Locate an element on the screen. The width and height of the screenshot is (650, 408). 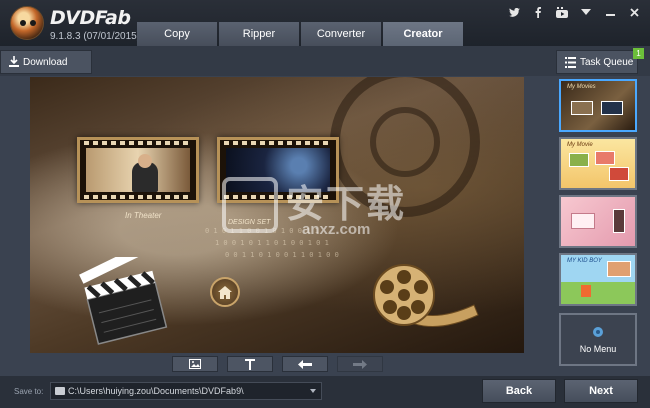
app-brand: DVDFab is located at coordinates (90, 18).